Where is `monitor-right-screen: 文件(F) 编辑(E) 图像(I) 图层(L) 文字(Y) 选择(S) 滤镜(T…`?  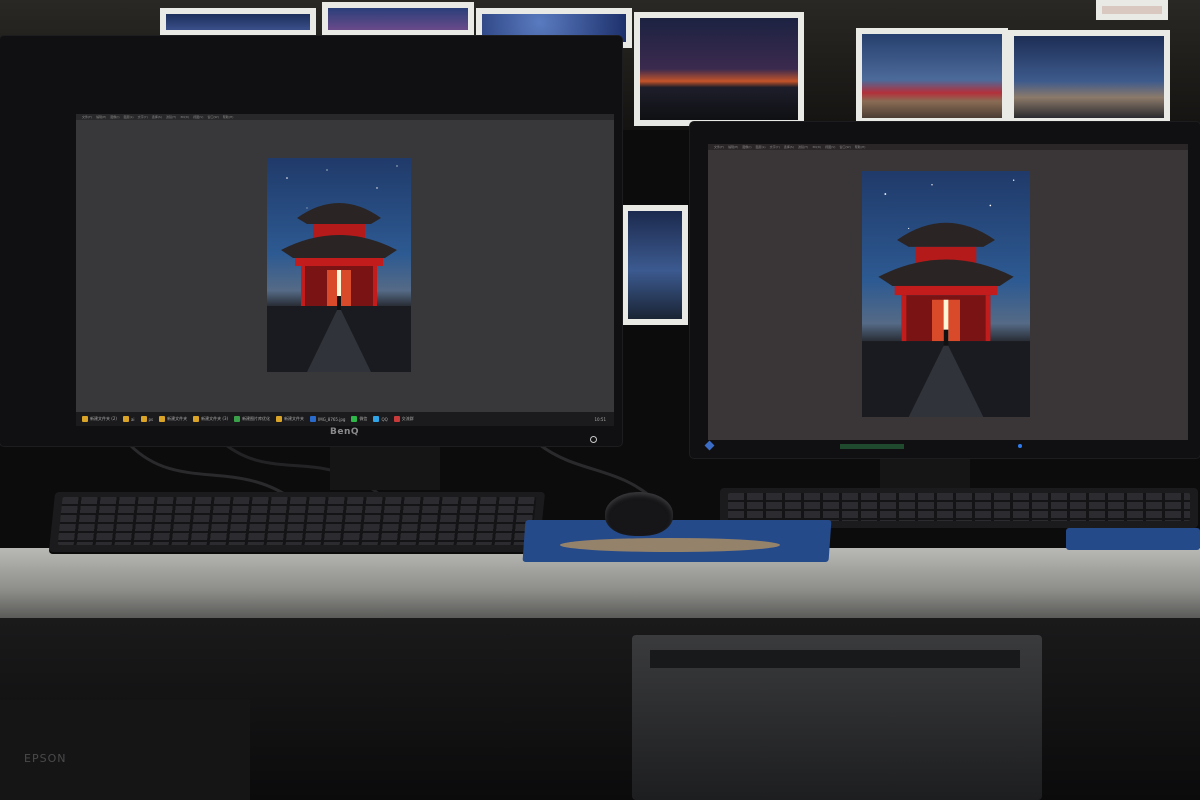 monitor-right-screen: 文件(F) 编辑(E) 图像(I) 图层(L) 文字(Y) 选择(S) 滤镜(T… is located at coordinates (948, 292).